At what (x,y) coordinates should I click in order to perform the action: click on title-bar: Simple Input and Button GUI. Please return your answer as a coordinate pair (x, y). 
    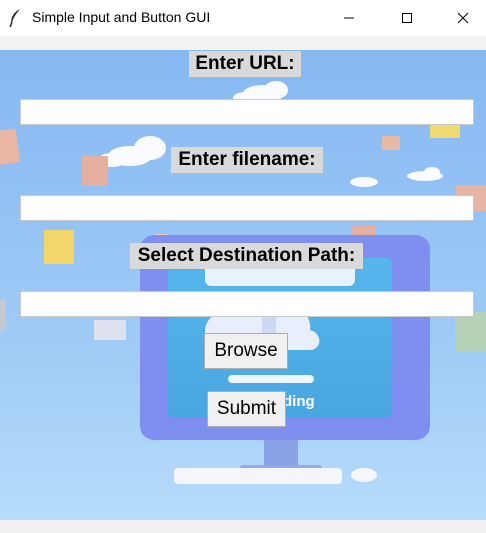
    Looking at the image, I should click on (243, 18).